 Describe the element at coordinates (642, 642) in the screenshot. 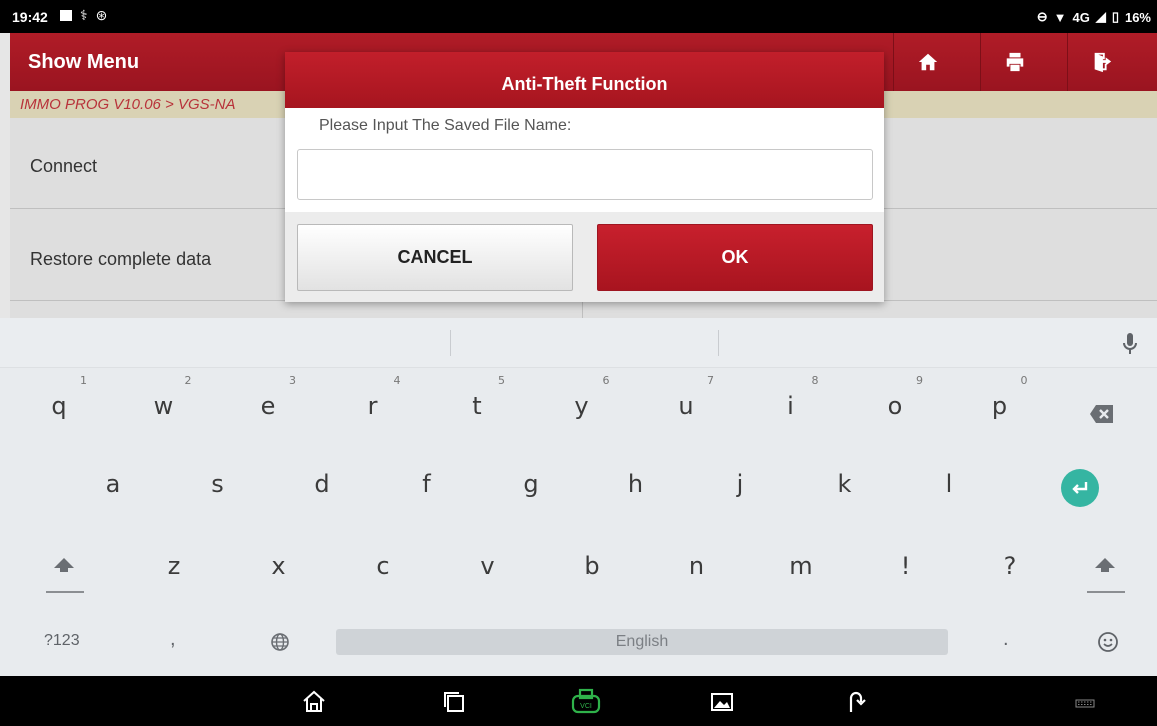

I see `space-bar: English` at that location.